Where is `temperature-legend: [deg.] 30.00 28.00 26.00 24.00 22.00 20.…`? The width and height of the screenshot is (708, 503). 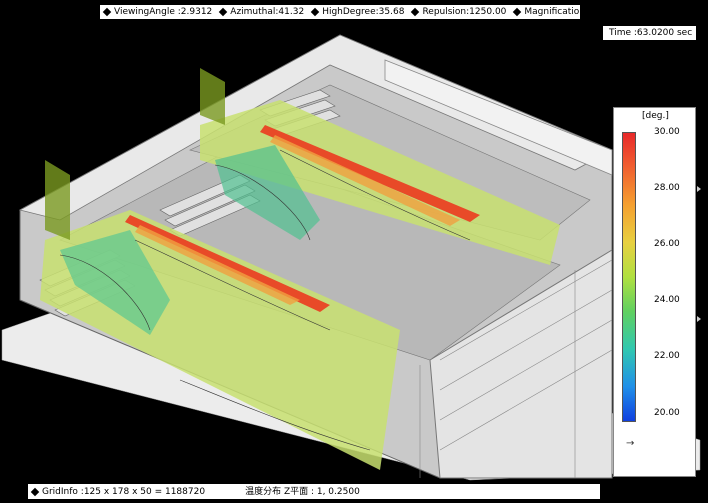 temperature-legend: [deg.] 30.00 28.00 26.00 24.00 22.00 20.… is located at coordinates (654, 292).